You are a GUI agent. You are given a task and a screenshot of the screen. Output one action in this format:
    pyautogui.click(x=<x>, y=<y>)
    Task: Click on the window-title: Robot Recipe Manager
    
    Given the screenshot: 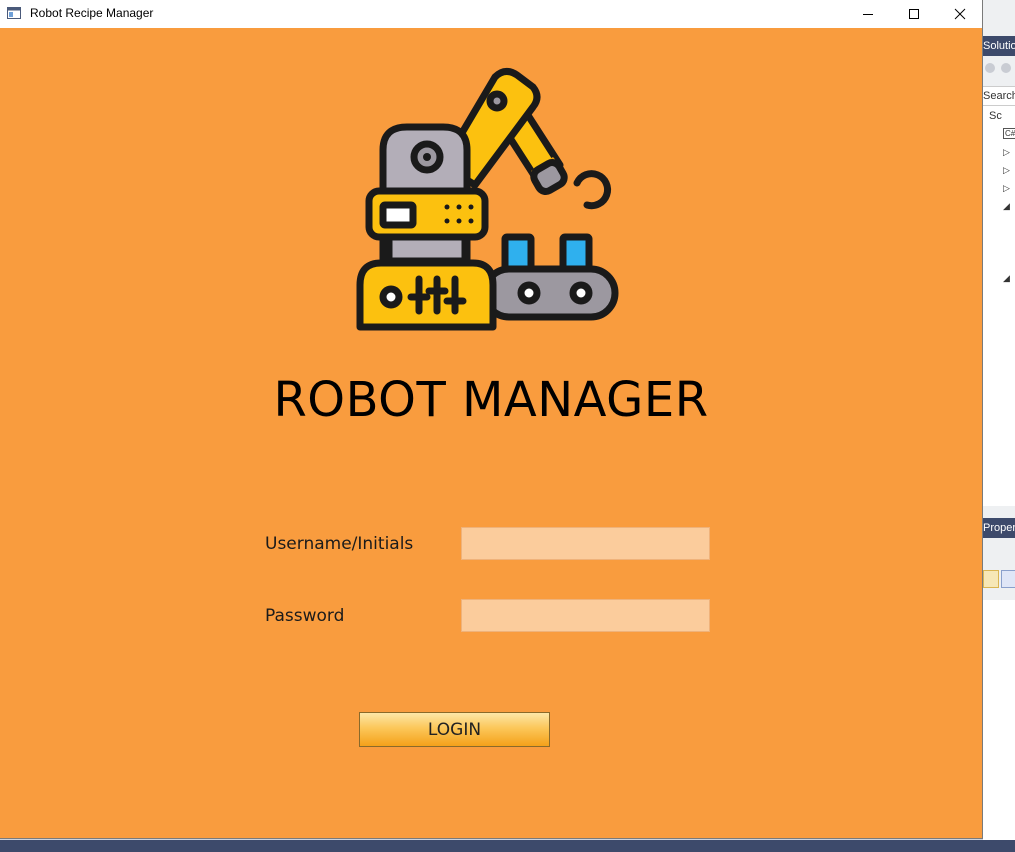 What is the action you would take?
    pyautogui.click(x=92, y=13)
    